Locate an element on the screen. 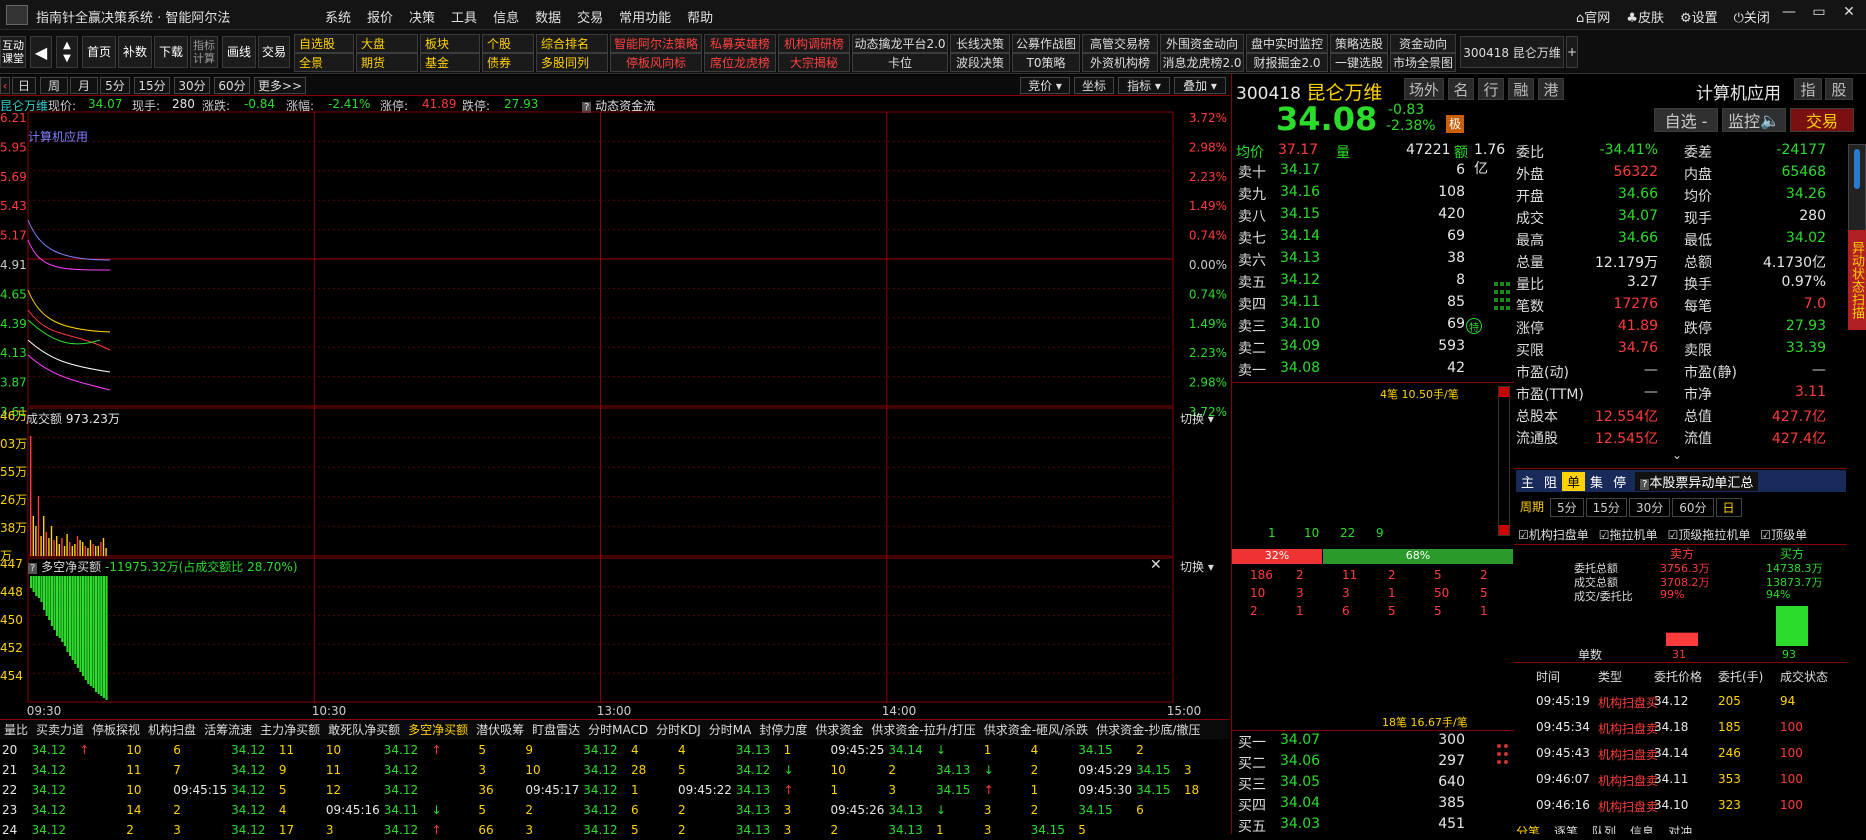 This screenshot has height=840, width=1866. sell-level: 卖四 34.11 85 is located at coordinates (1375, 305).